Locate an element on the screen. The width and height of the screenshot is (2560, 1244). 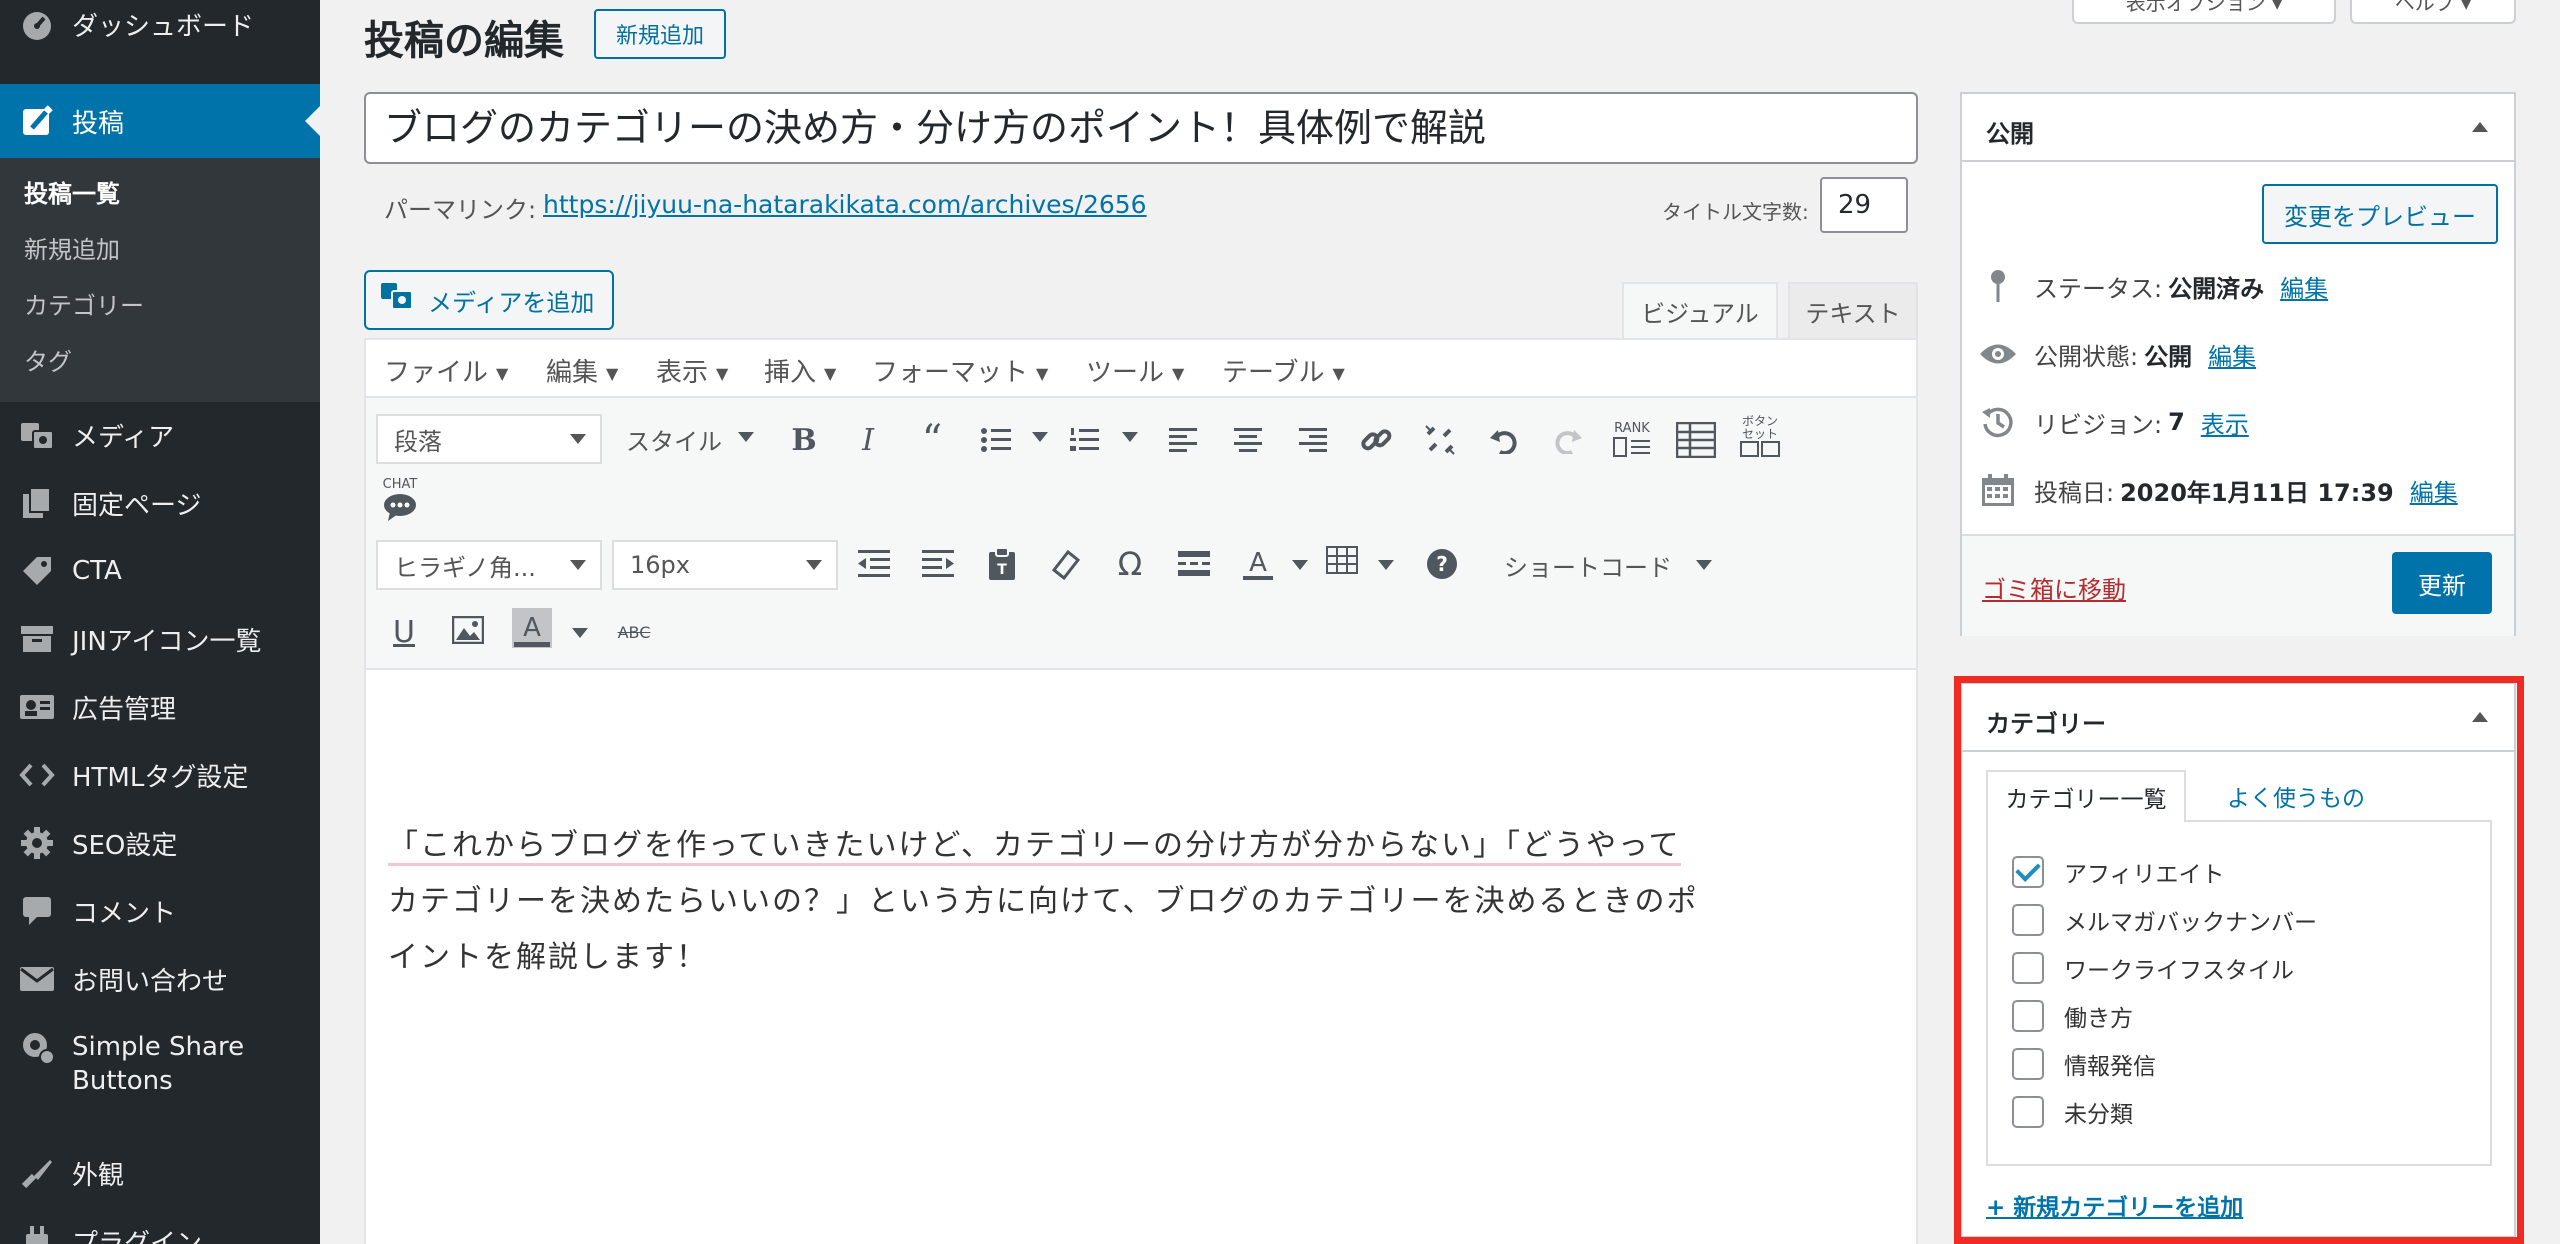
redo-icon is located at coordinates (1568, 440).